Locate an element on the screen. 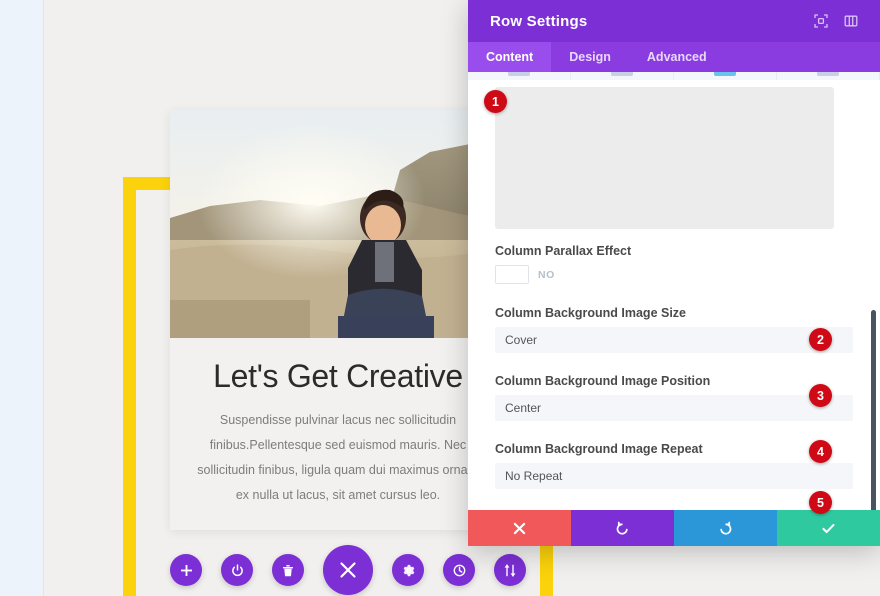 The height and width of the screenshot is (596, 880). builder-toolbar is located at coordinates (348, 570).